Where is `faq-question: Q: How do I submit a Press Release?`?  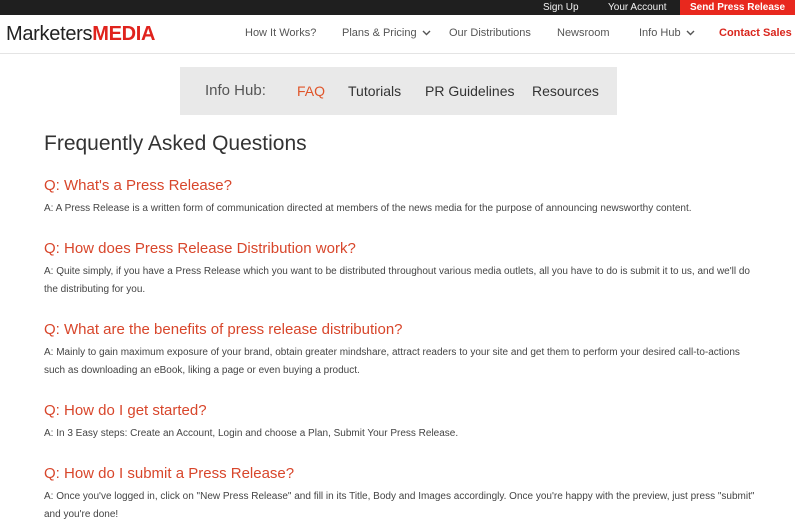 faq-question: Q: How do I submit a Press Release? is located at coordinates (169, 473).